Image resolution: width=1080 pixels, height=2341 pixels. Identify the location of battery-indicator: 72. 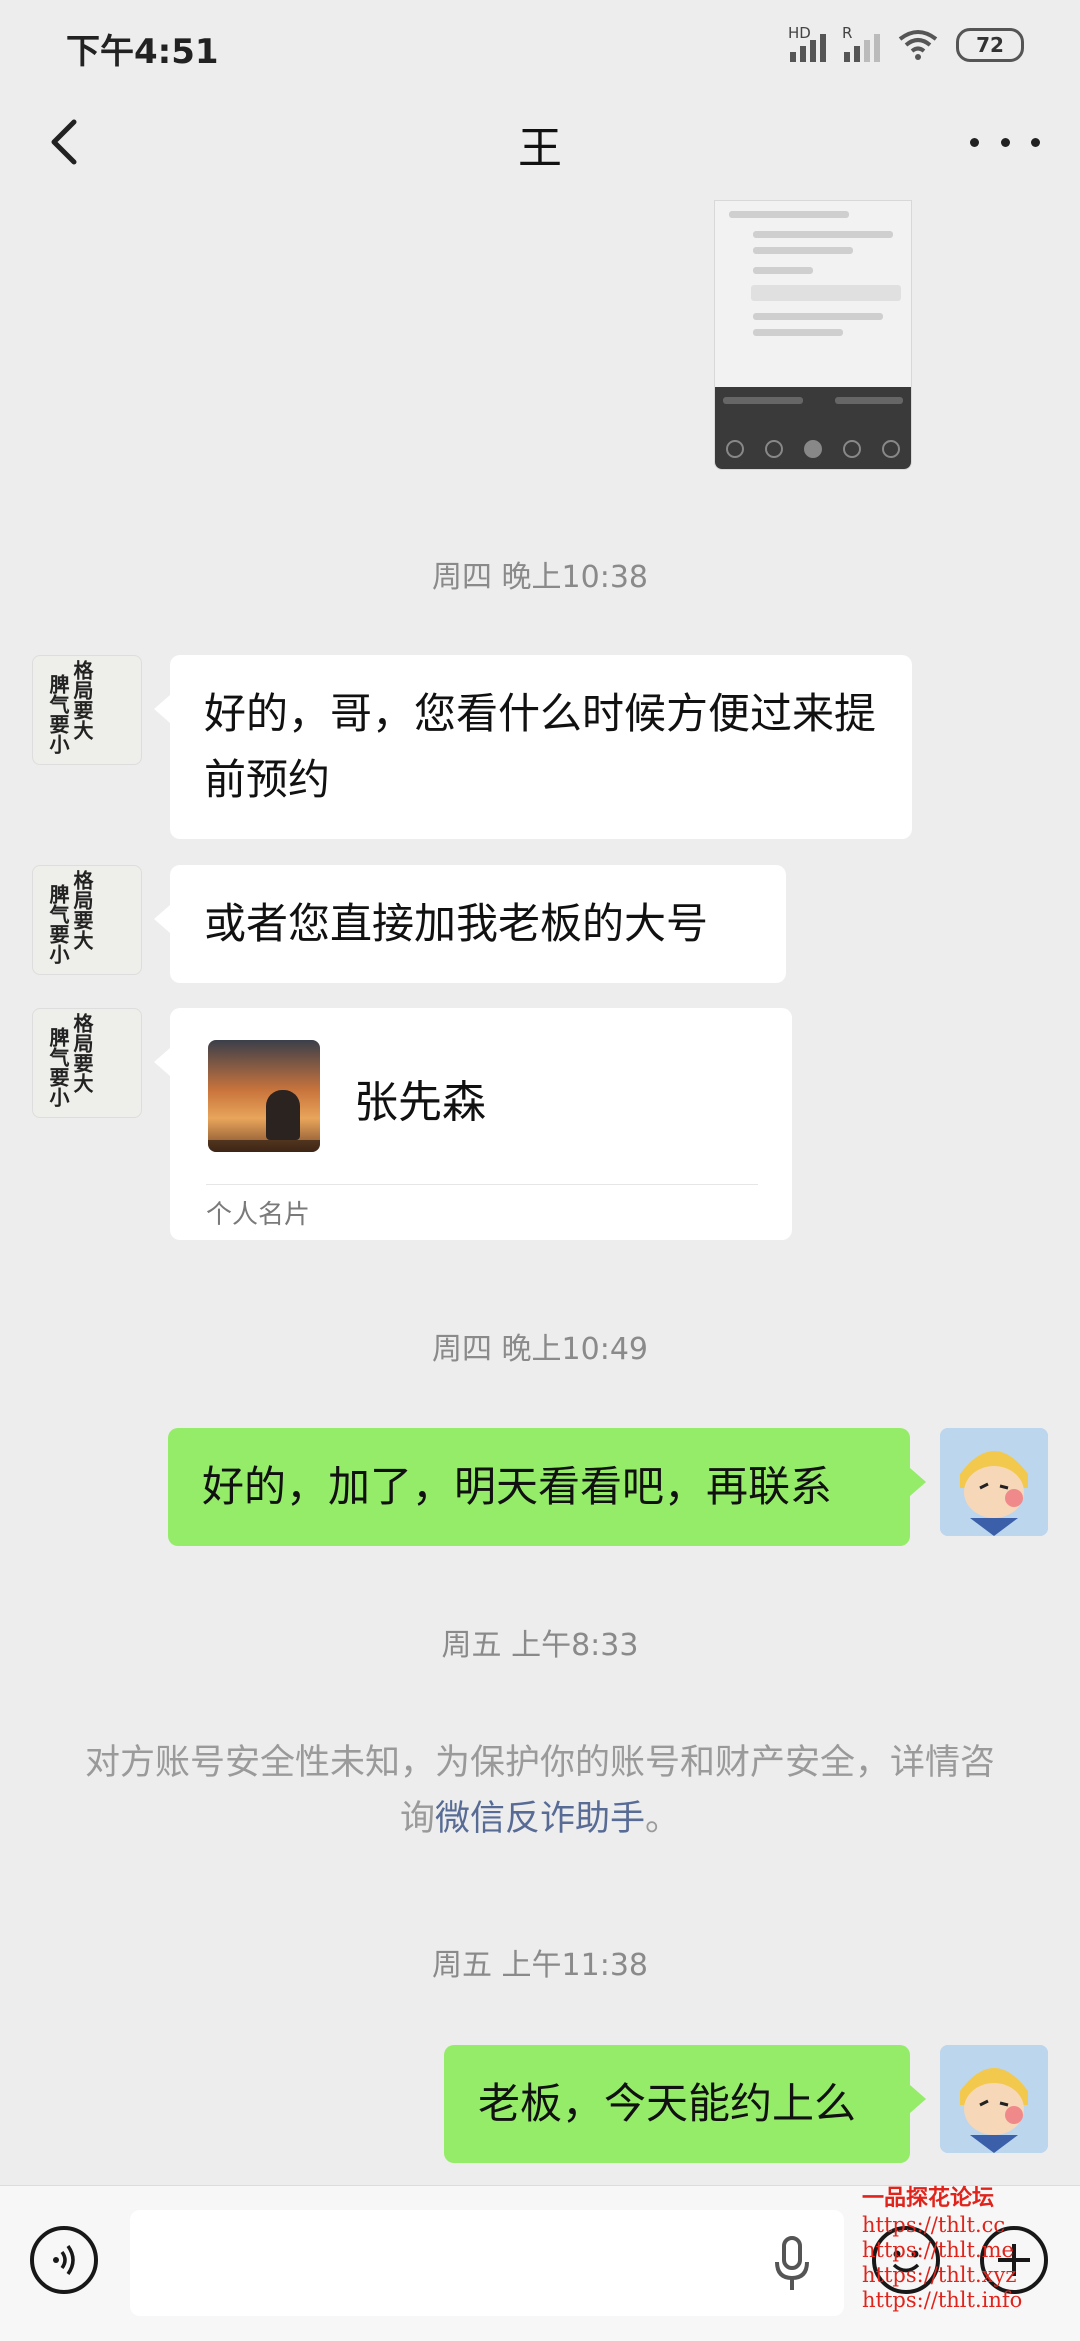
(990, 45).